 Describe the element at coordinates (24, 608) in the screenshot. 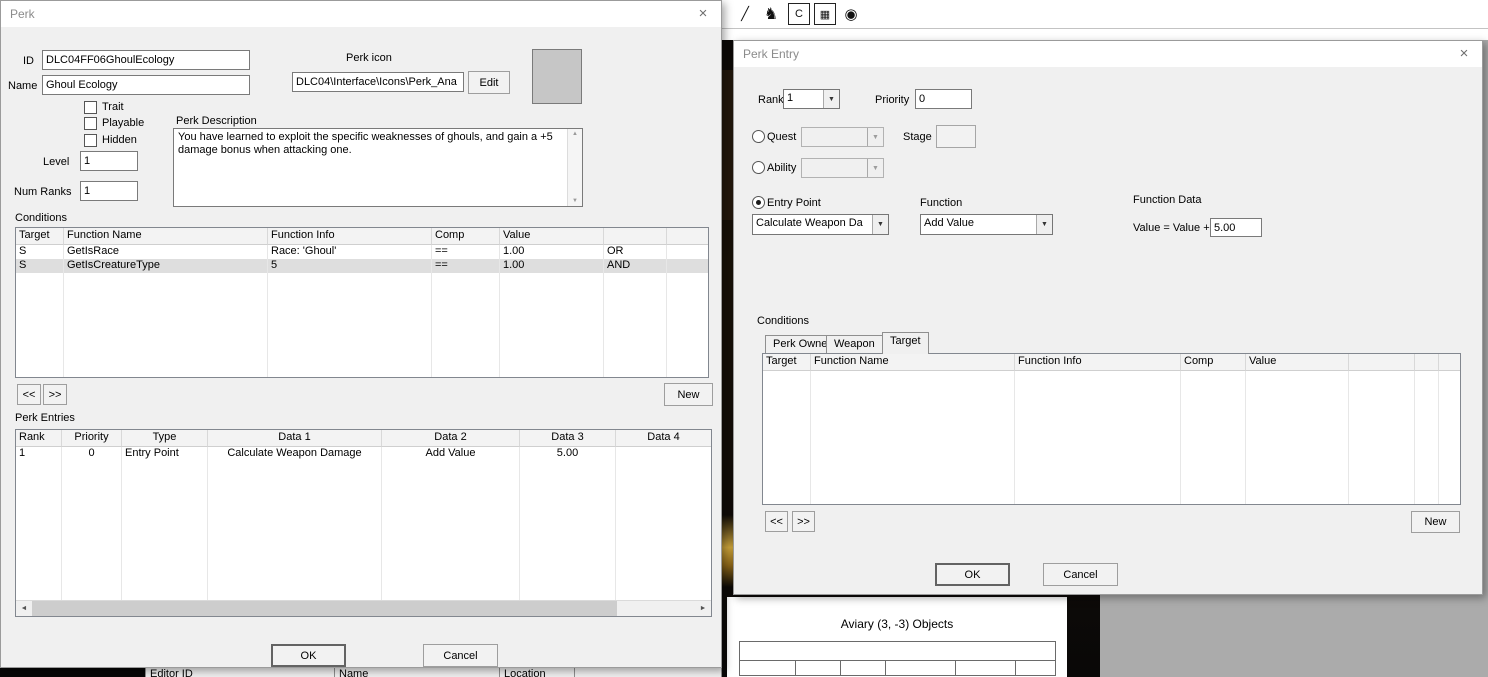

I see `scroll-left-icon: ◄` at that location.